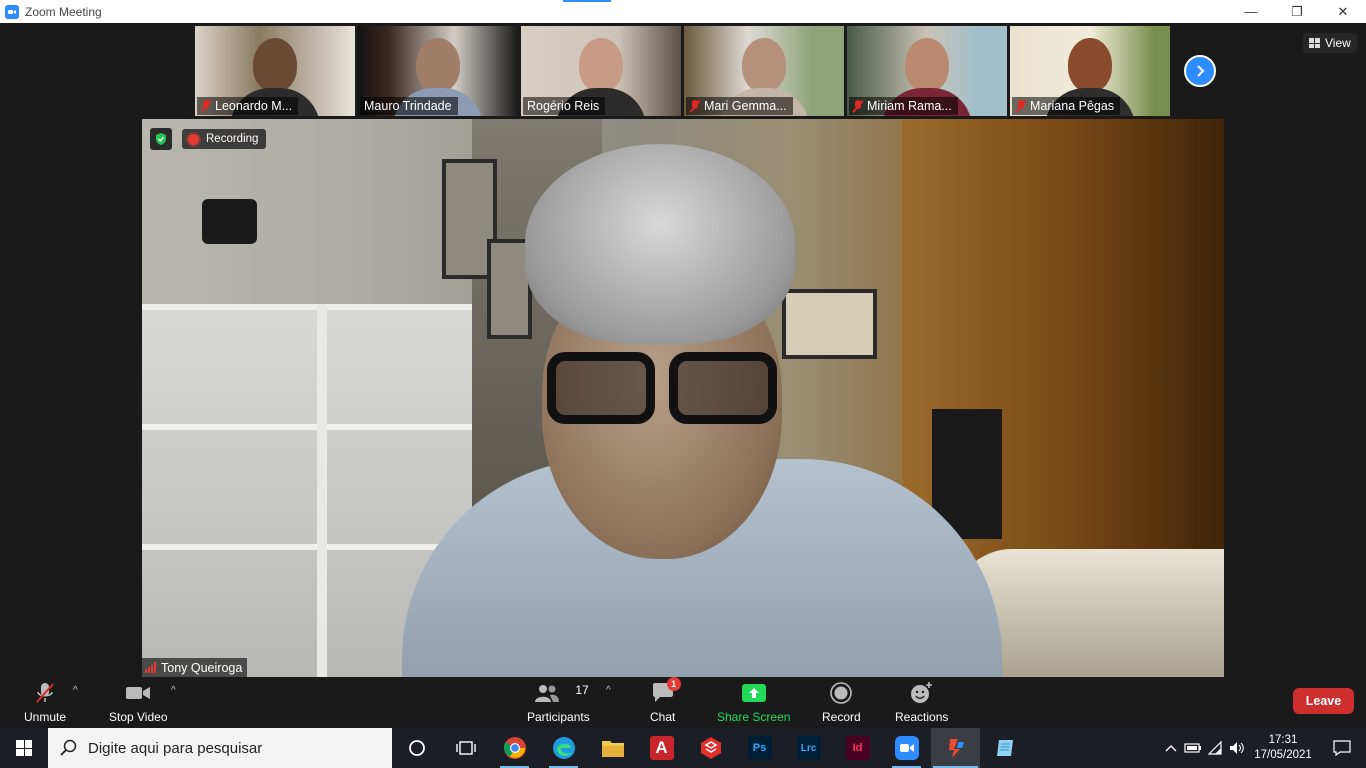 This screenshot has width=1366, height=768. I want to click on taskbar-app-acrobat: A, so click(661, 748).